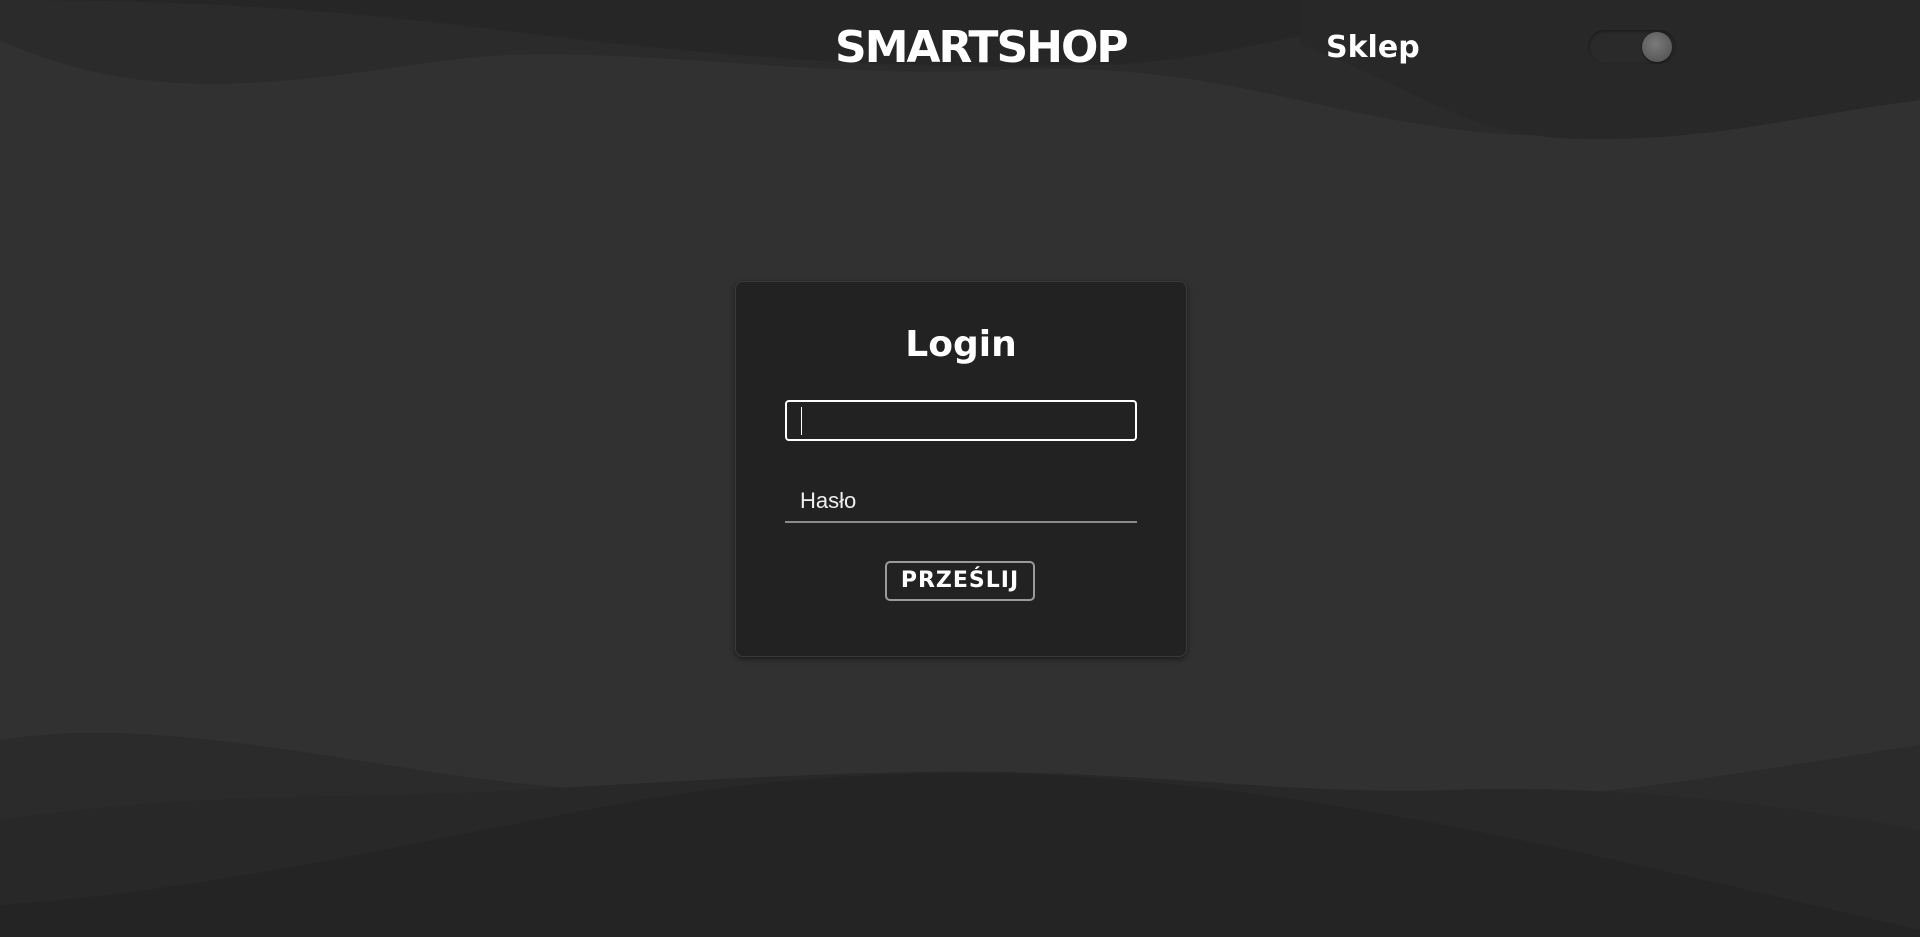 This screenshot has width=1920, height=937. What do you see at coordinates (1373, 48) in the screenshot?
I see `nav-link-shop: Sklep` at bounding box center [1373, 48].